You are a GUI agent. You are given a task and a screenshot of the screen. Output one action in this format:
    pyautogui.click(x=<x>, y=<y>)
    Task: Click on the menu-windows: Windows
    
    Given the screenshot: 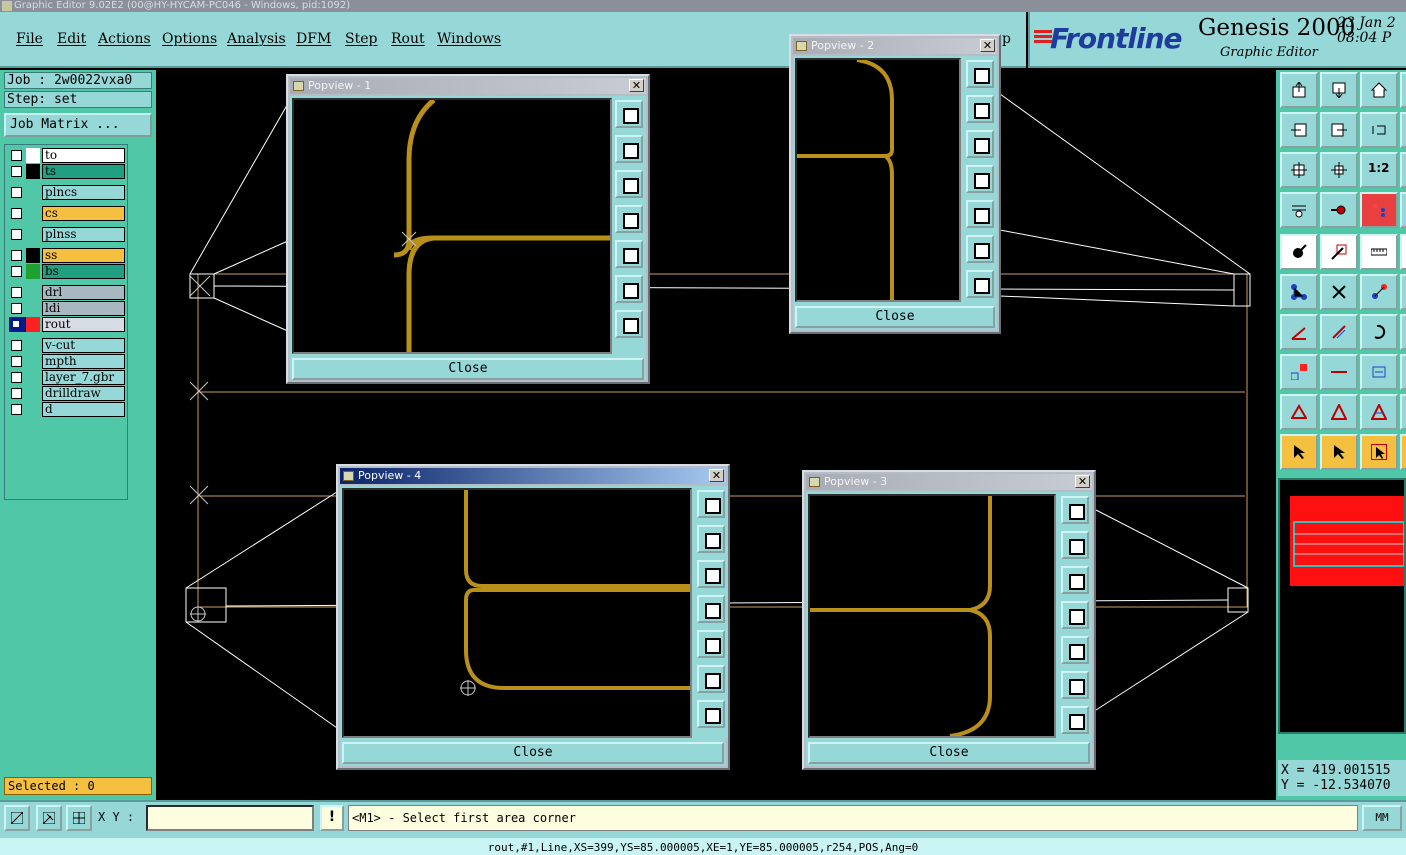 What is the action you would take?
    pyautogui.click(x=469, y=39)
    